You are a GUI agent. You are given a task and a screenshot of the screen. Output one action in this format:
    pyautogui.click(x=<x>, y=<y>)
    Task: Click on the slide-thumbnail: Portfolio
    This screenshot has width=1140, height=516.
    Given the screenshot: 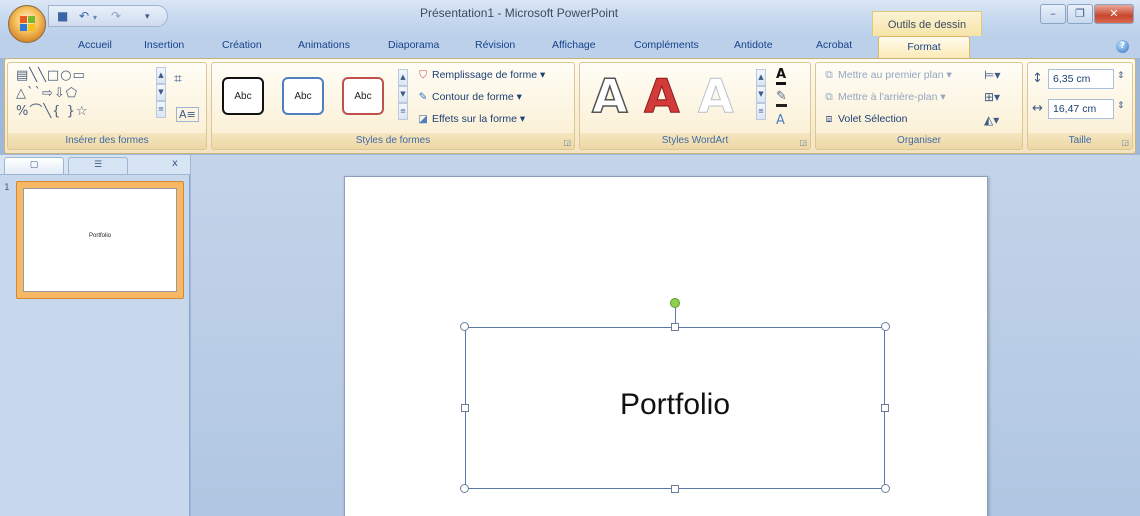 What is the action you would take?
    pyautogui.click(x=100, y=240)
    